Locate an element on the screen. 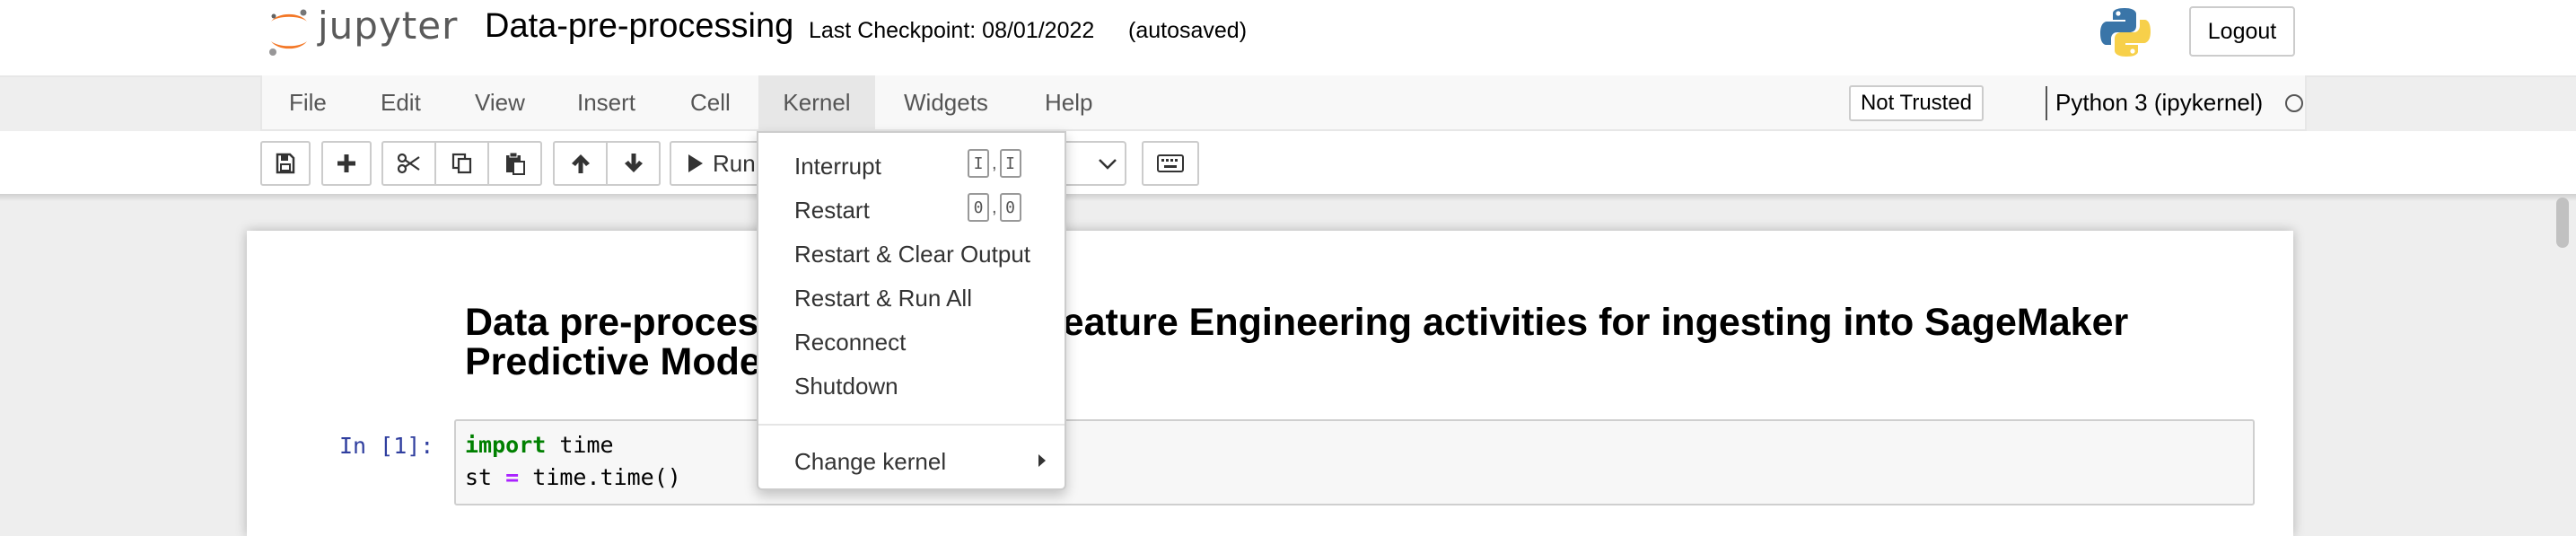 The image size is (2576, 536). run-button: Run is located at coordinates (719, 163).